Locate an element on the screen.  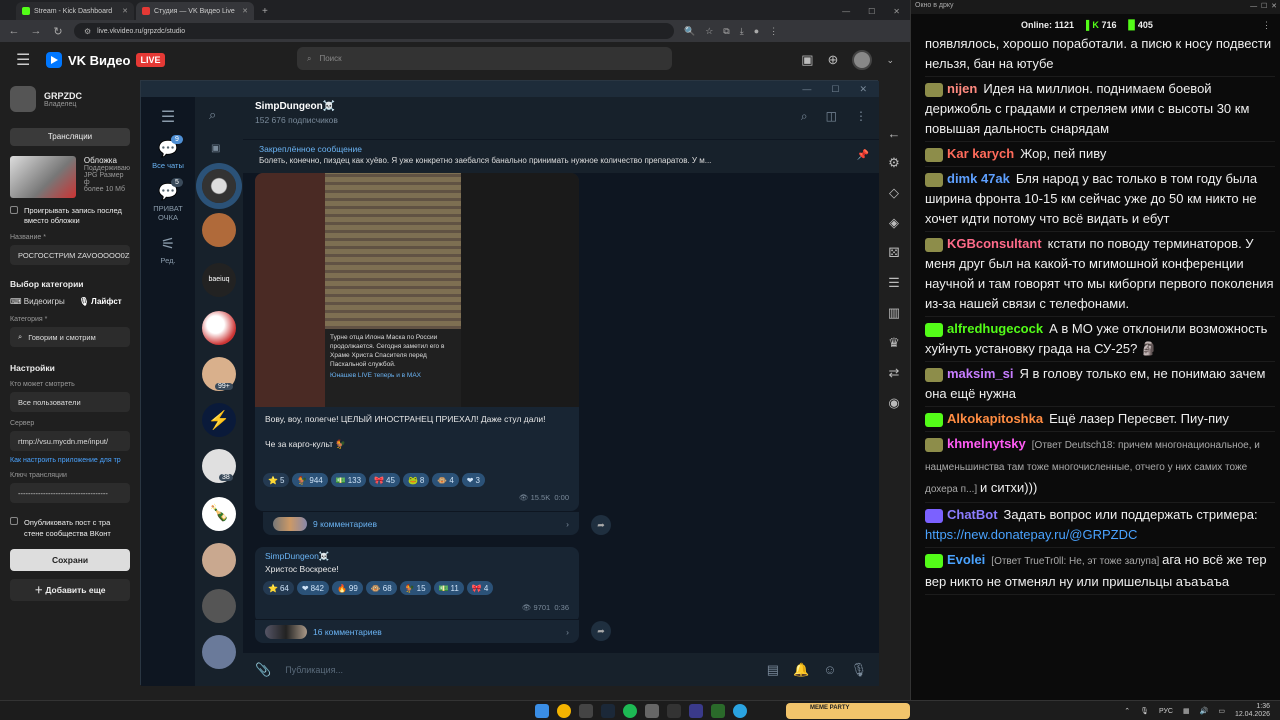
dice-icon: ⚄ is located at coordinates (893, 253).